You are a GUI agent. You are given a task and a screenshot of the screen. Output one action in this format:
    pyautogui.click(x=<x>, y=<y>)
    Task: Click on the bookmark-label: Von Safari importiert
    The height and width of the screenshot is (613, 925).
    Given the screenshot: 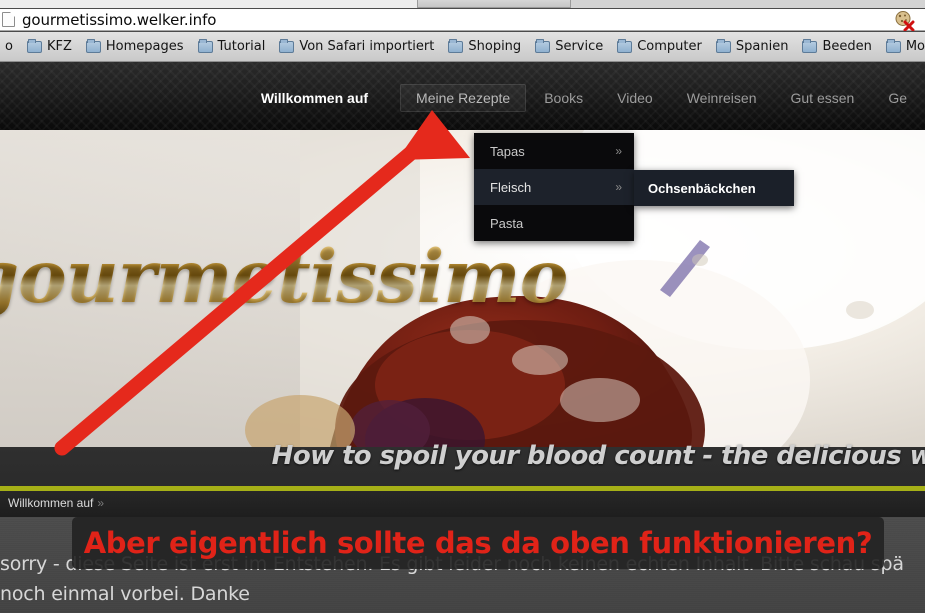 What is the action you would take?
    pyautogui.click(x=367, y=46)
    